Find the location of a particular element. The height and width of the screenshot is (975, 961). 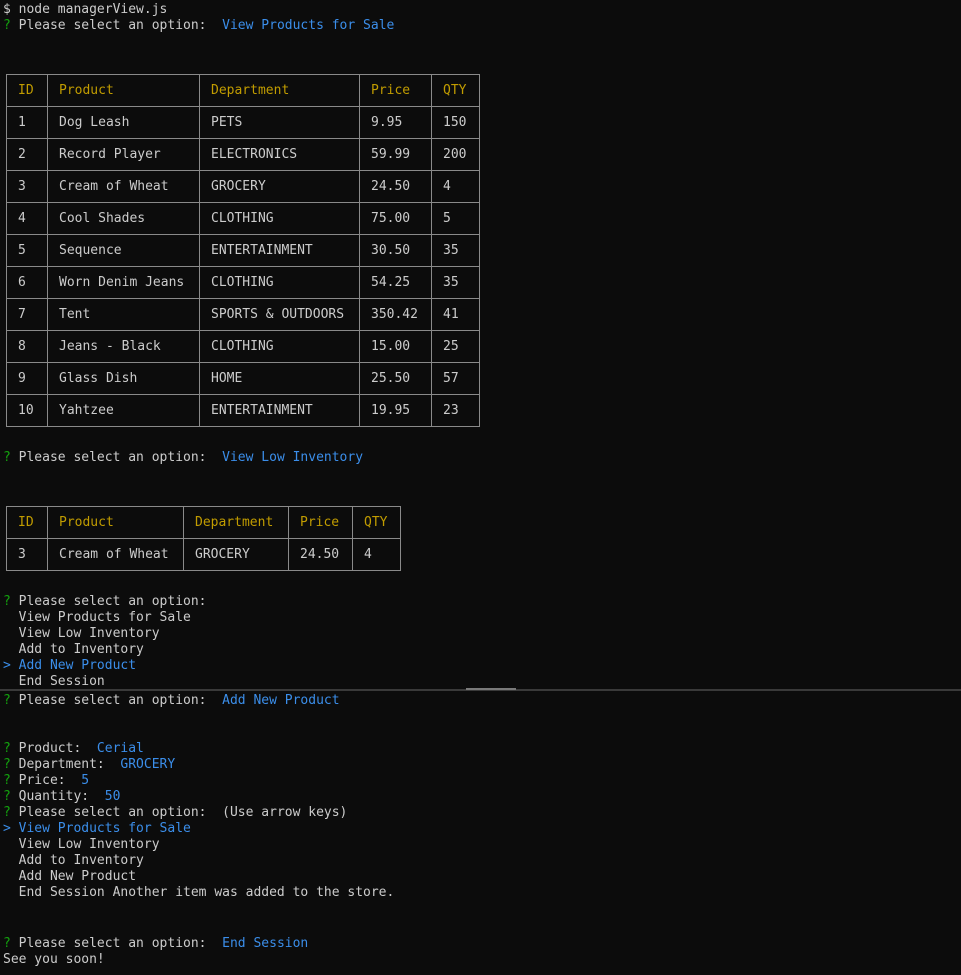

cell-qty: 25 is located at coordinates (455, 346).